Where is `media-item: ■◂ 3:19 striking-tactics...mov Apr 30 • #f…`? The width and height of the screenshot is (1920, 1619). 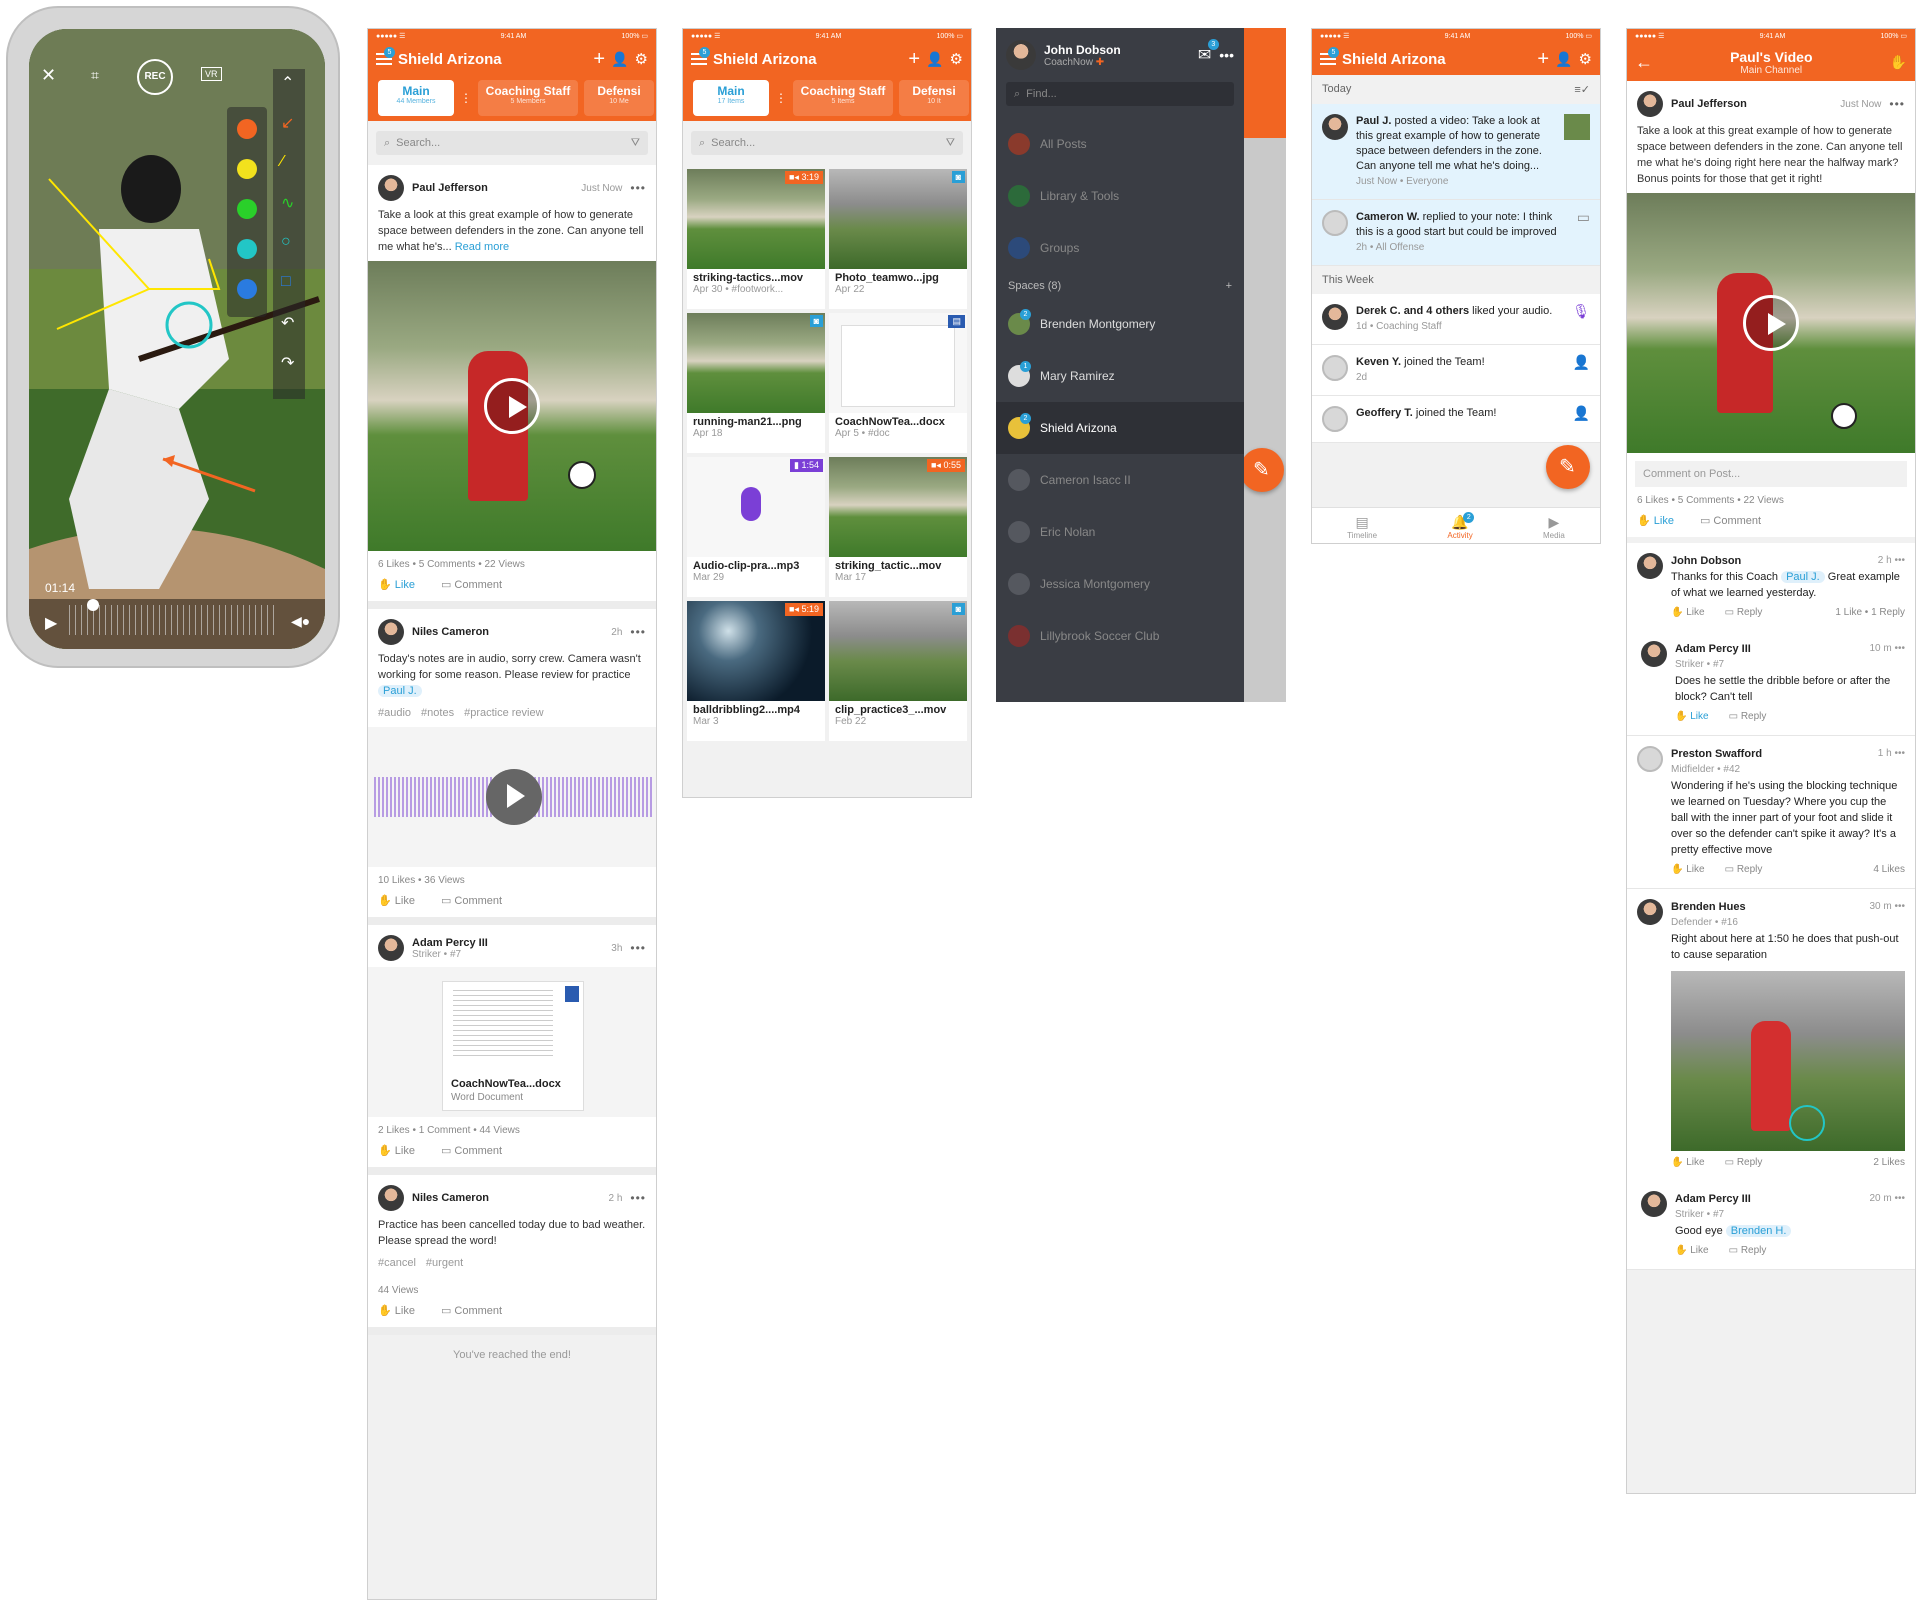
media-item: ■◂ 3:19 striking-tactics...mov Apr 30 • #f… is located at coordinates (756, 239).